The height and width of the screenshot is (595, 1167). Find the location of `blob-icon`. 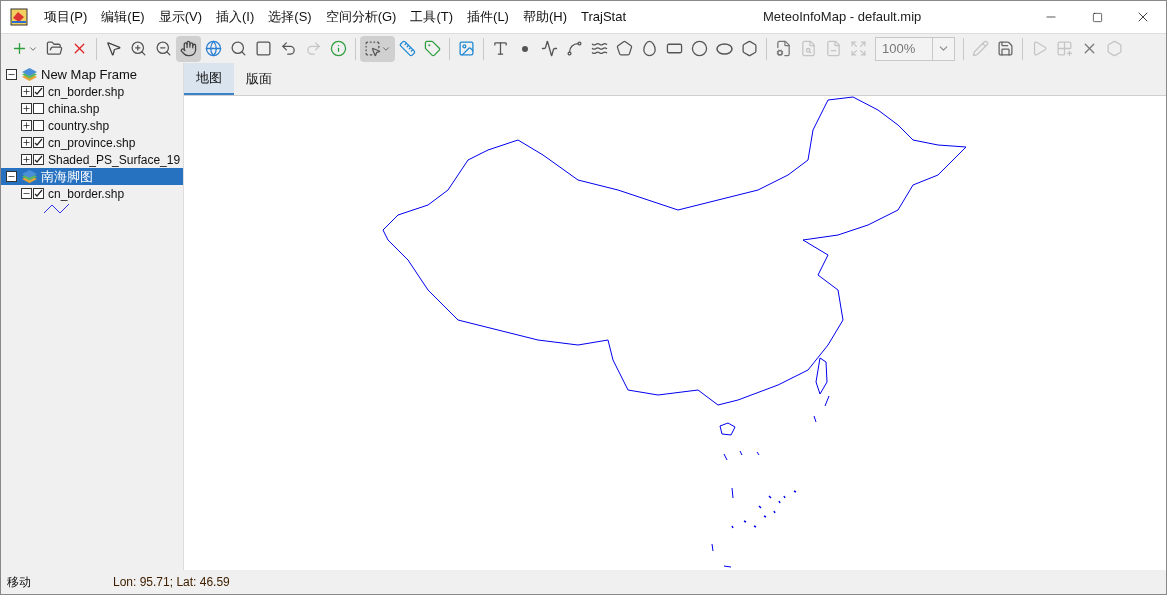

blob-icon is located at coordinates (649, 48).